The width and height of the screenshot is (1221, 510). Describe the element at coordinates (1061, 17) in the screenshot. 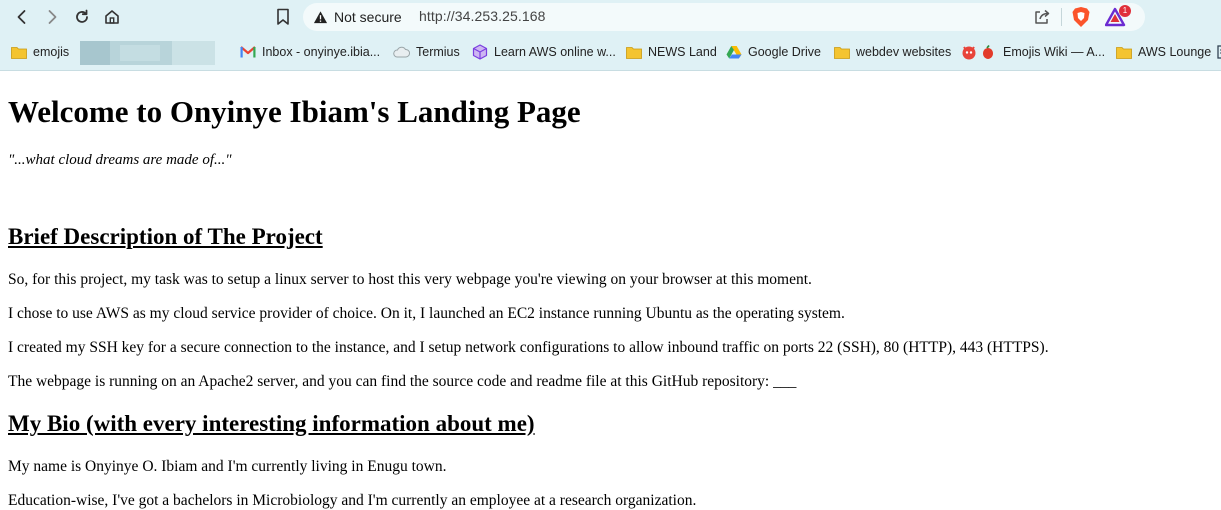

I see `toolbar-divider` at that location.